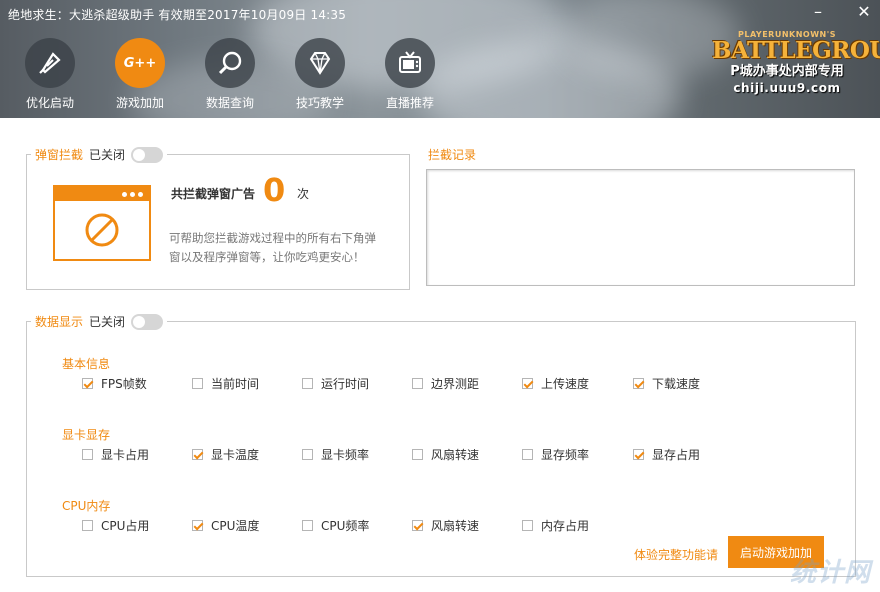  What do you see at coordinates (177, 15) in the screenshot?
I see `window-title: 绝地求生：大逃杀超级助手 有效期至2017年10月09日 14:35` at bounding box center [177, 15].